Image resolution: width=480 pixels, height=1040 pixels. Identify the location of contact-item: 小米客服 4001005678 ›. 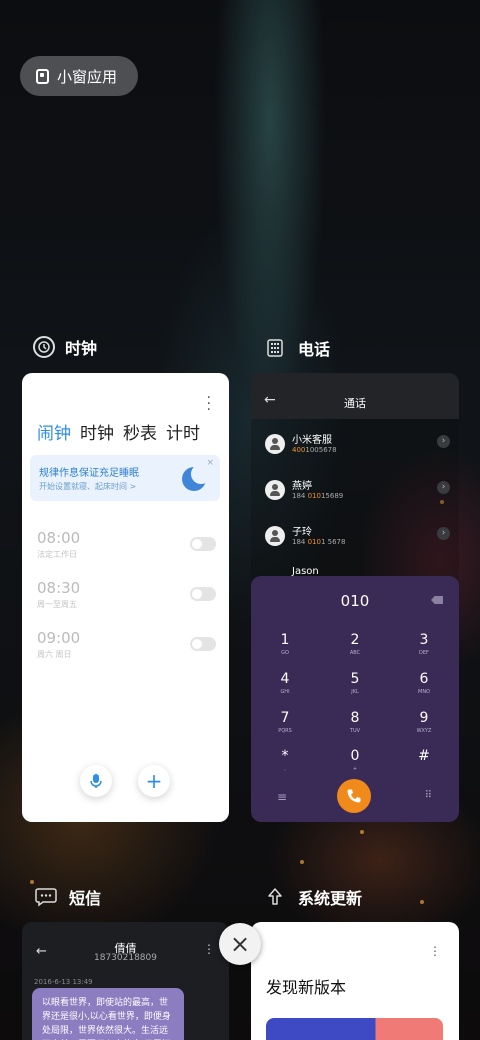
(357, 448).